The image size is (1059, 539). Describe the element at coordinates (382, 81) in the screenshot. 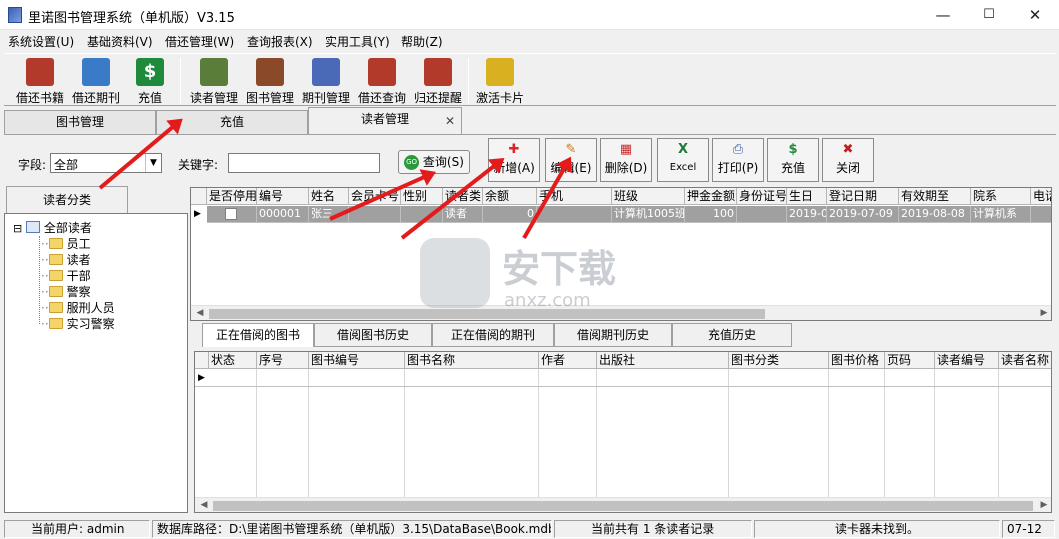

I see `toolbar-lending-query-button: 借还查询` at that location.